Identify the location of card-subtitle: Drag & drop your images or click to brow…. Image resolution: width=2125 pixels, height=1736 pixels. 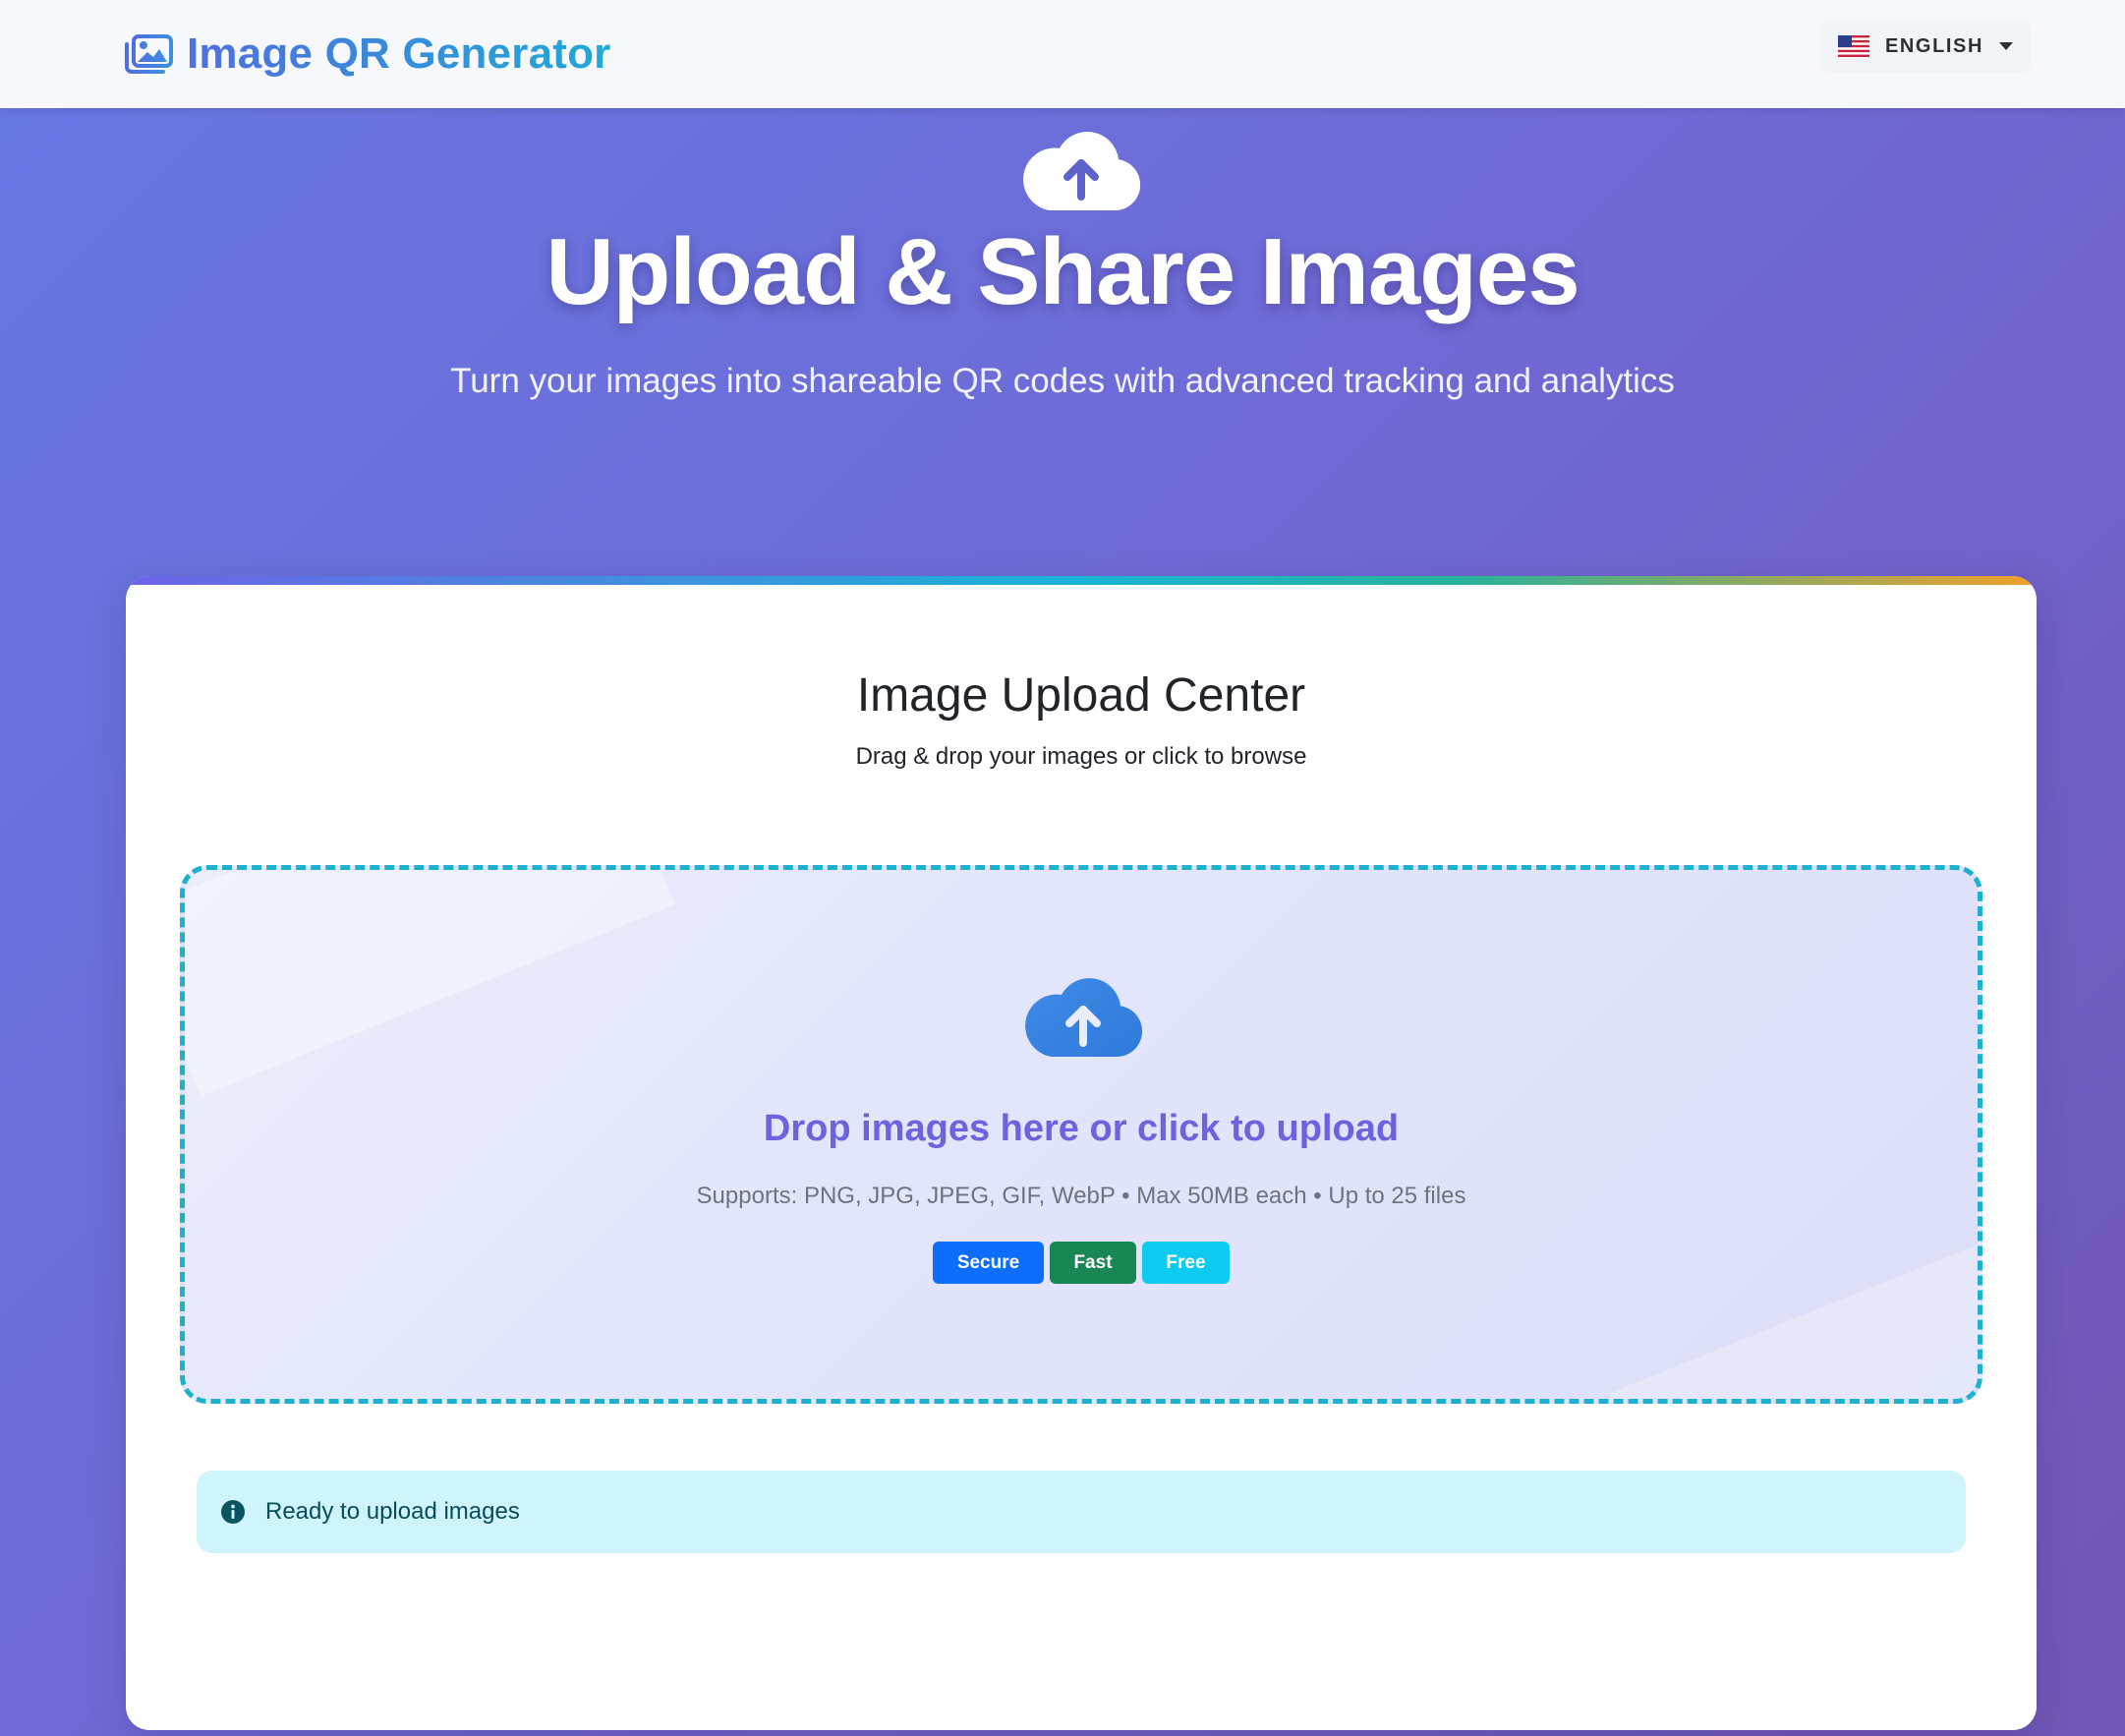
(1081, 756).